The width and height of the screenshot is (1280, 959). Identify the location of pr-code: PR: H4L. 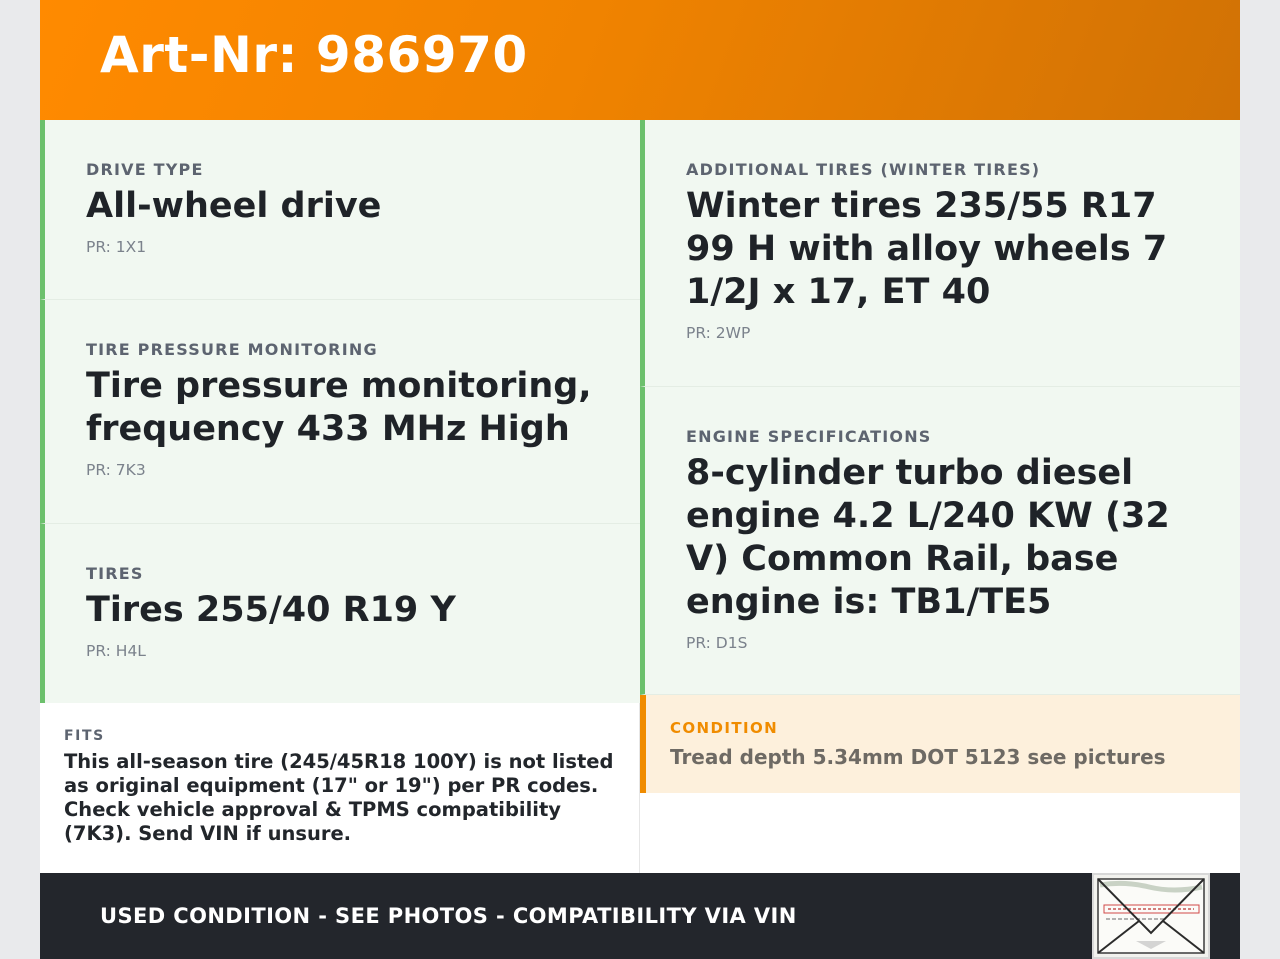
(116, 651).